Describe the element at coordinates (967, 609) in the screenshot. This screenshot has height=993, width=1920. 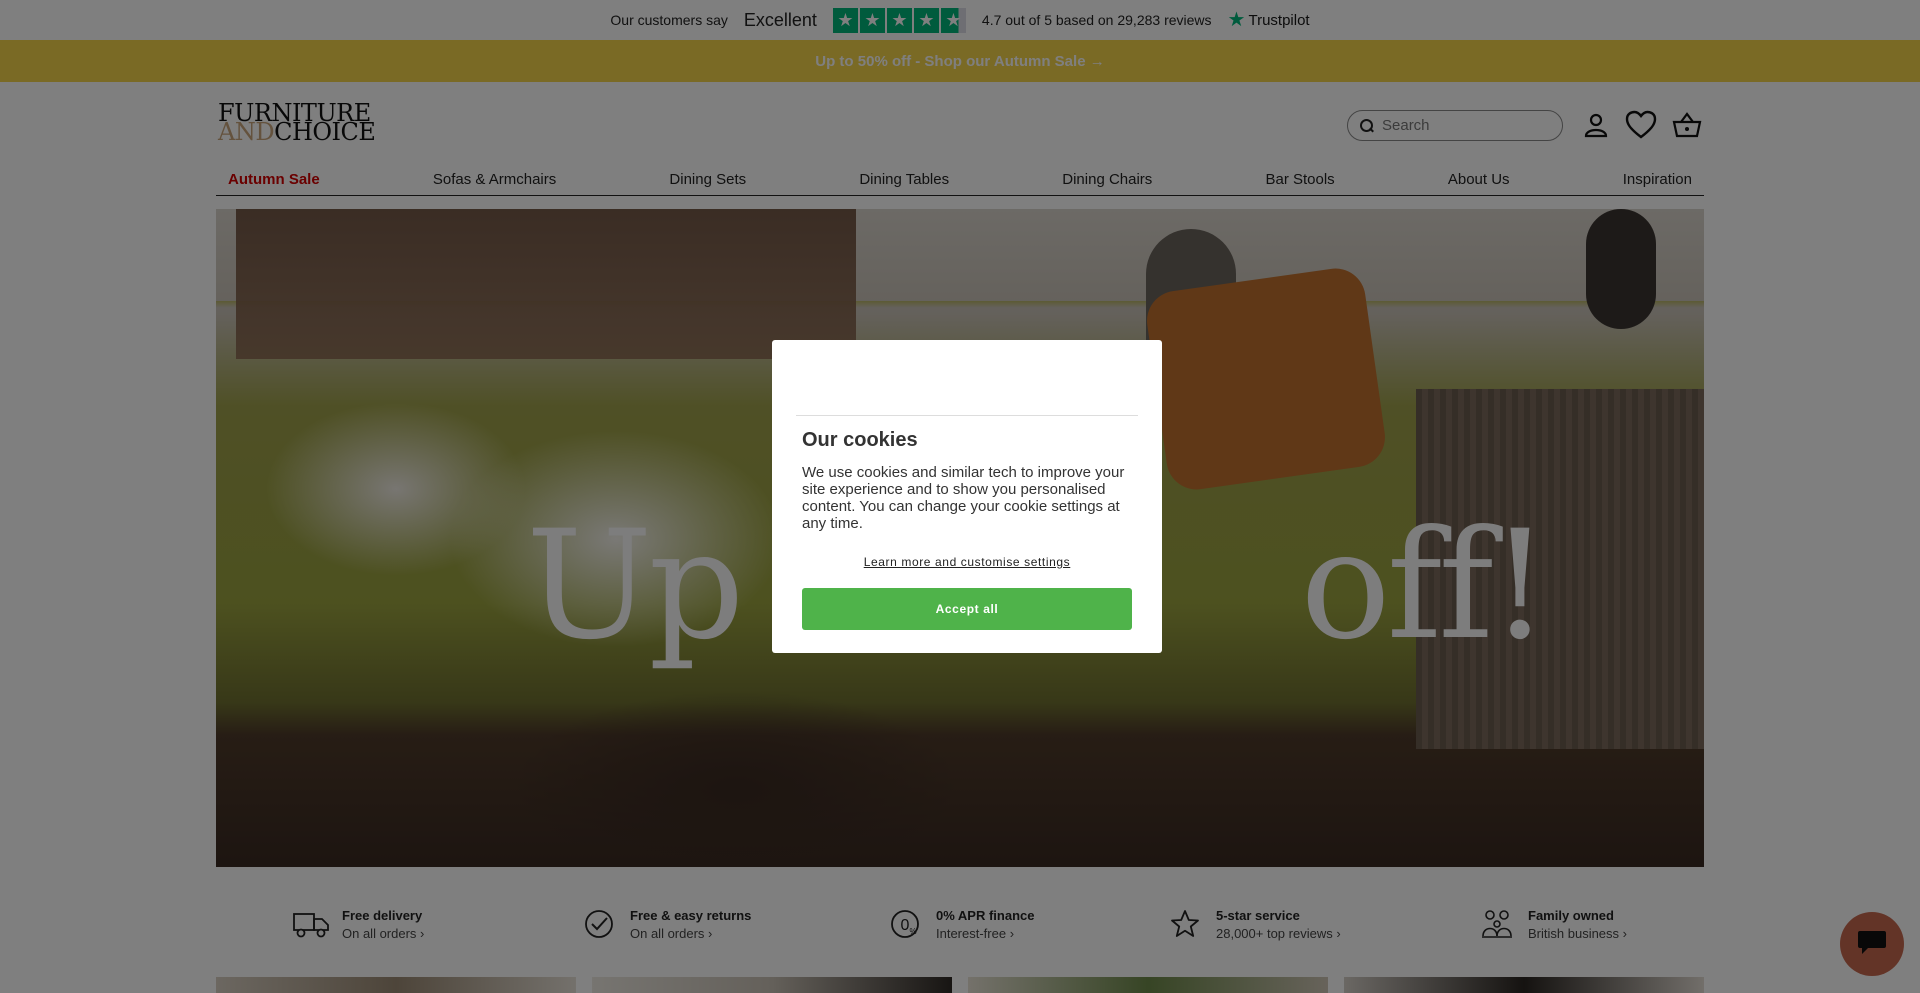
I see `accept-all-button: Accept all` at that location.